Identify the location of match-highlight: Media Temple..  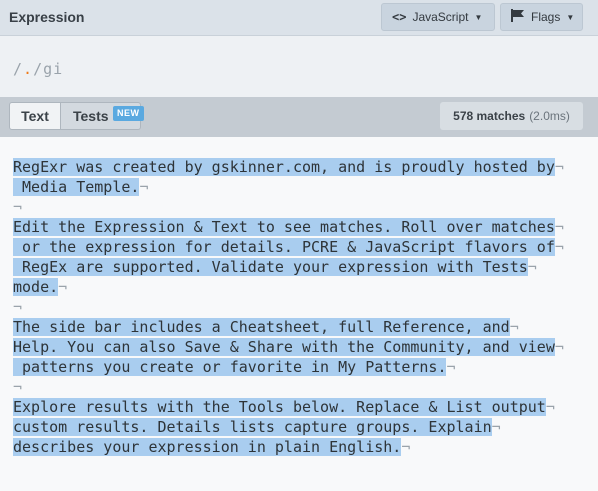
(76, 187).